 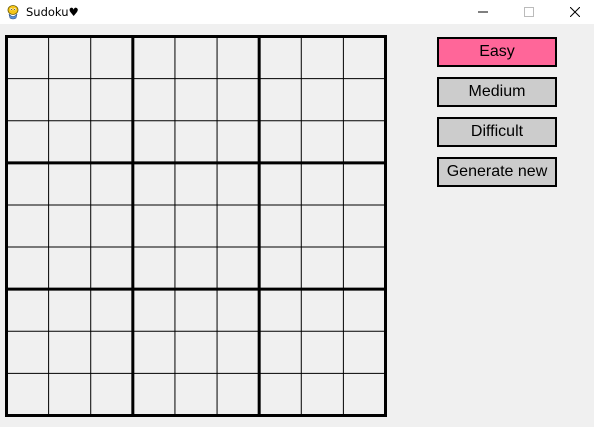 I want to click on generate-new-button: Generate new, so click(x=497, y=172).